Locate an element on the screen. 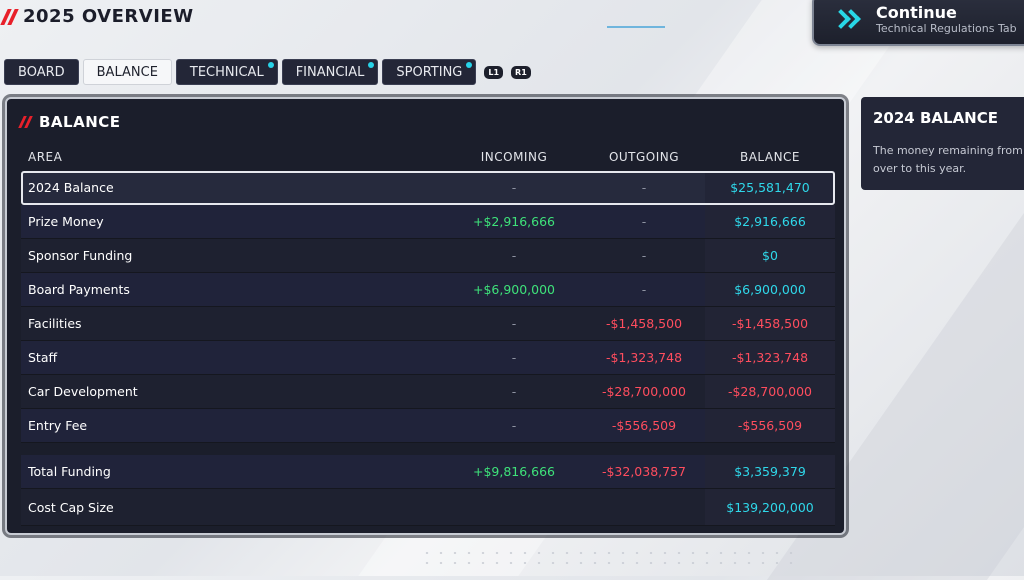 The image size is (1024, 580). double-chevron-right-icon is located at coordinates (852, 20).